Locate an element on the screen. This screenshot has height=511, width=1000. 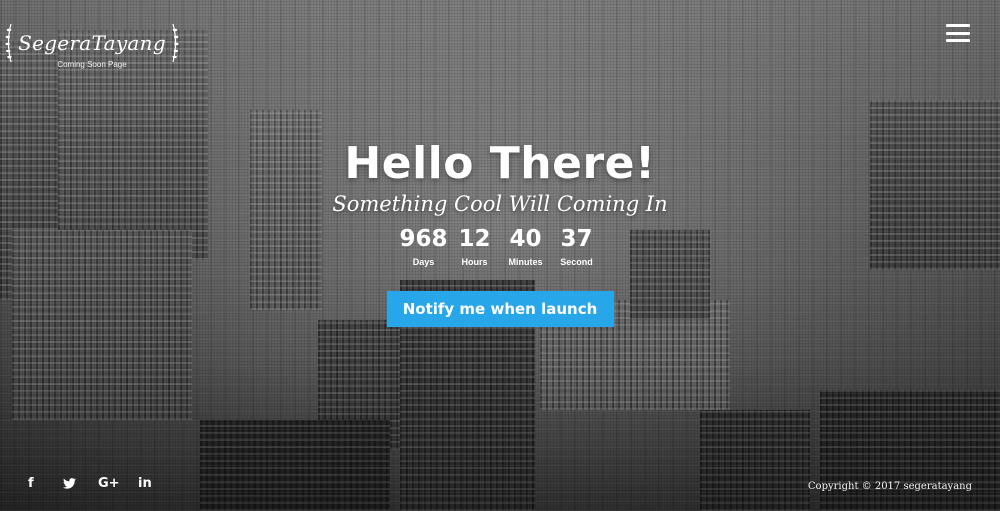
social-links: f G+ in is located at coordinates (100, 483).